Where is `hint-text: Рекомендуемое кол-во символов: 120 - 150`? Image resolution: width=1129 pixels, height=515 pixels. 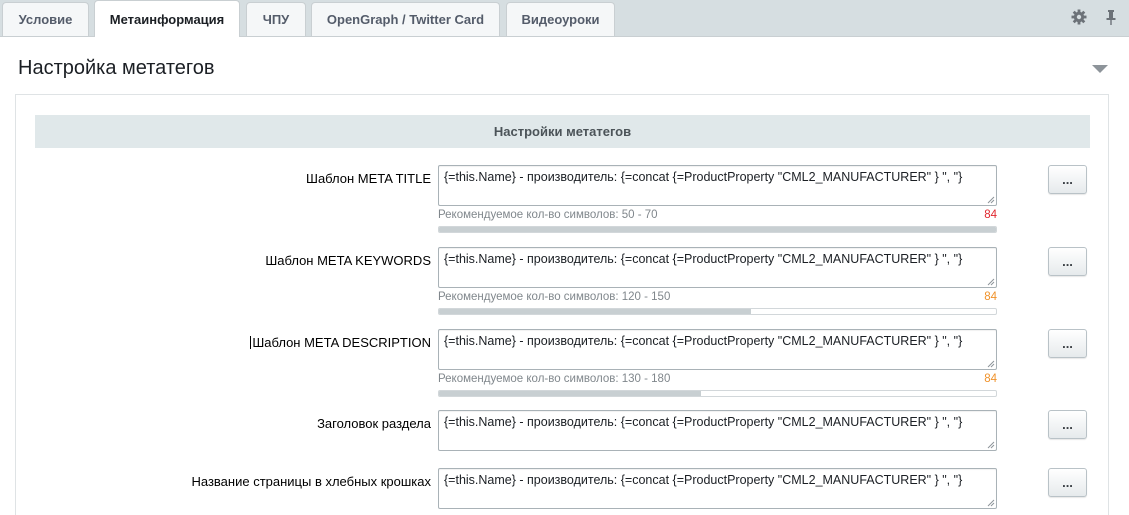
hint-text: Рекомендуемое кол-во символов: 120 - 150 is located at coordinates (554, 297).